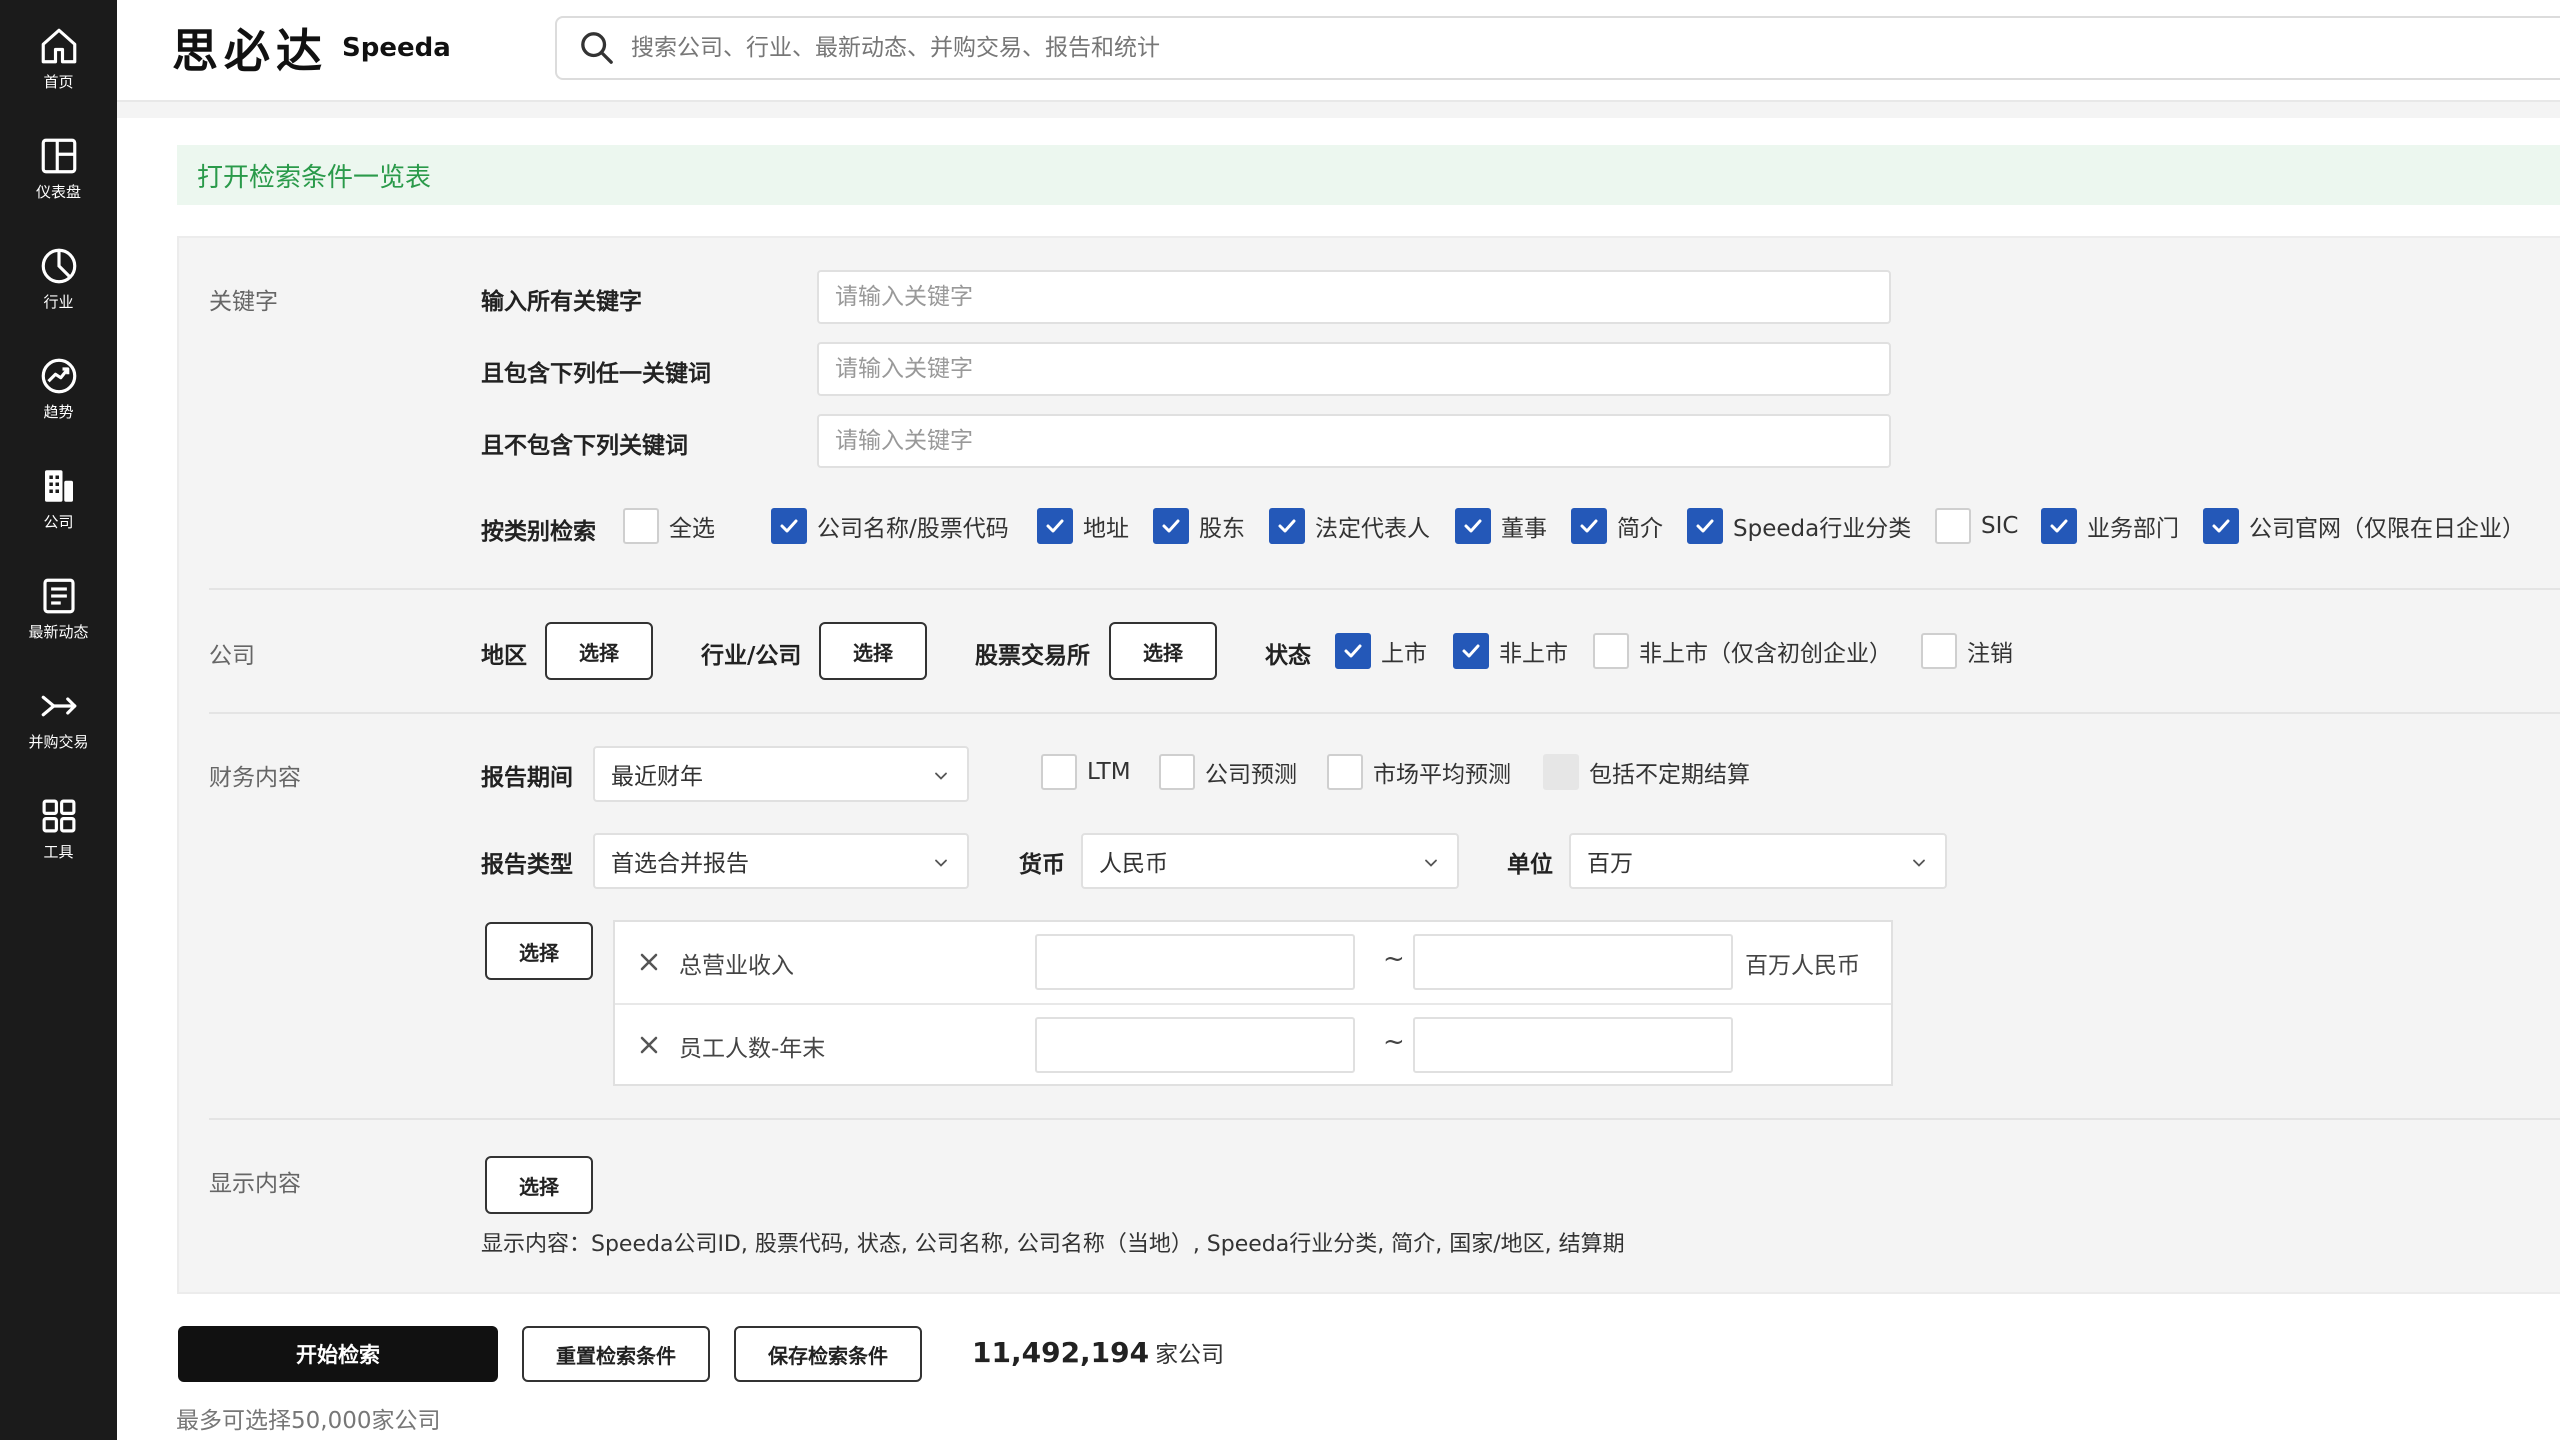 The height and width of the screenshot is (1440, 2560). Describe the element at coordinates (1086, 772) in the screenshot. I see `checkbox-ltm: LTM` at that location.